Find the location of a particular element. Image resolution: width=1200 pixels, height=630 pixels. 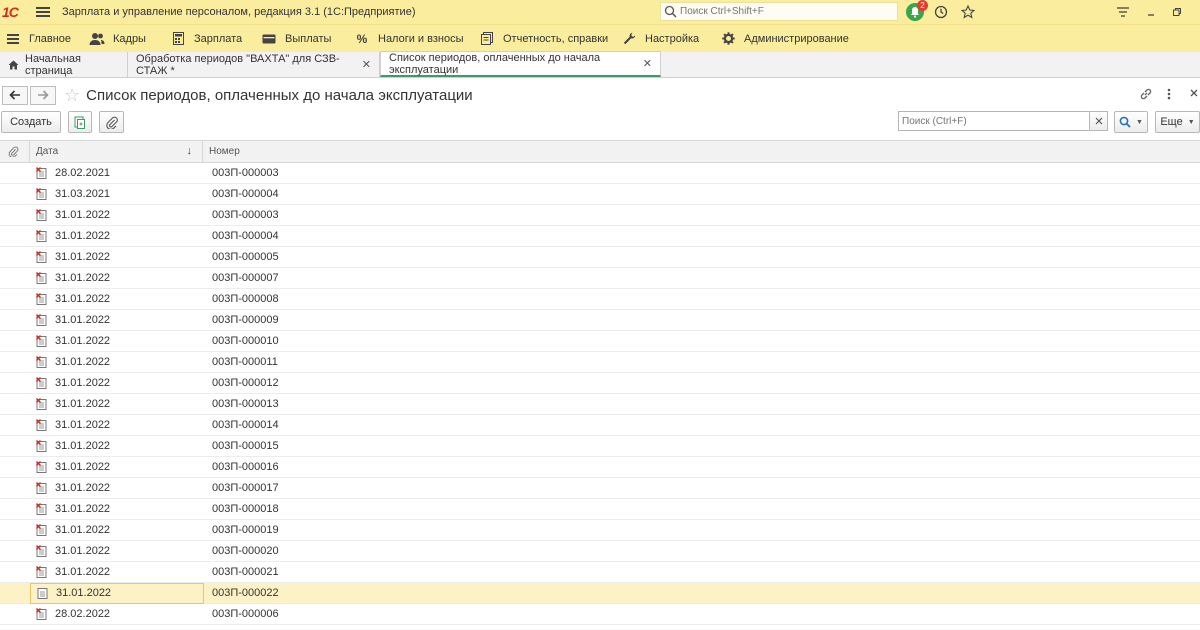

table-row: 31.01.2022 003П-000004 is located at coordinates (600, 236).